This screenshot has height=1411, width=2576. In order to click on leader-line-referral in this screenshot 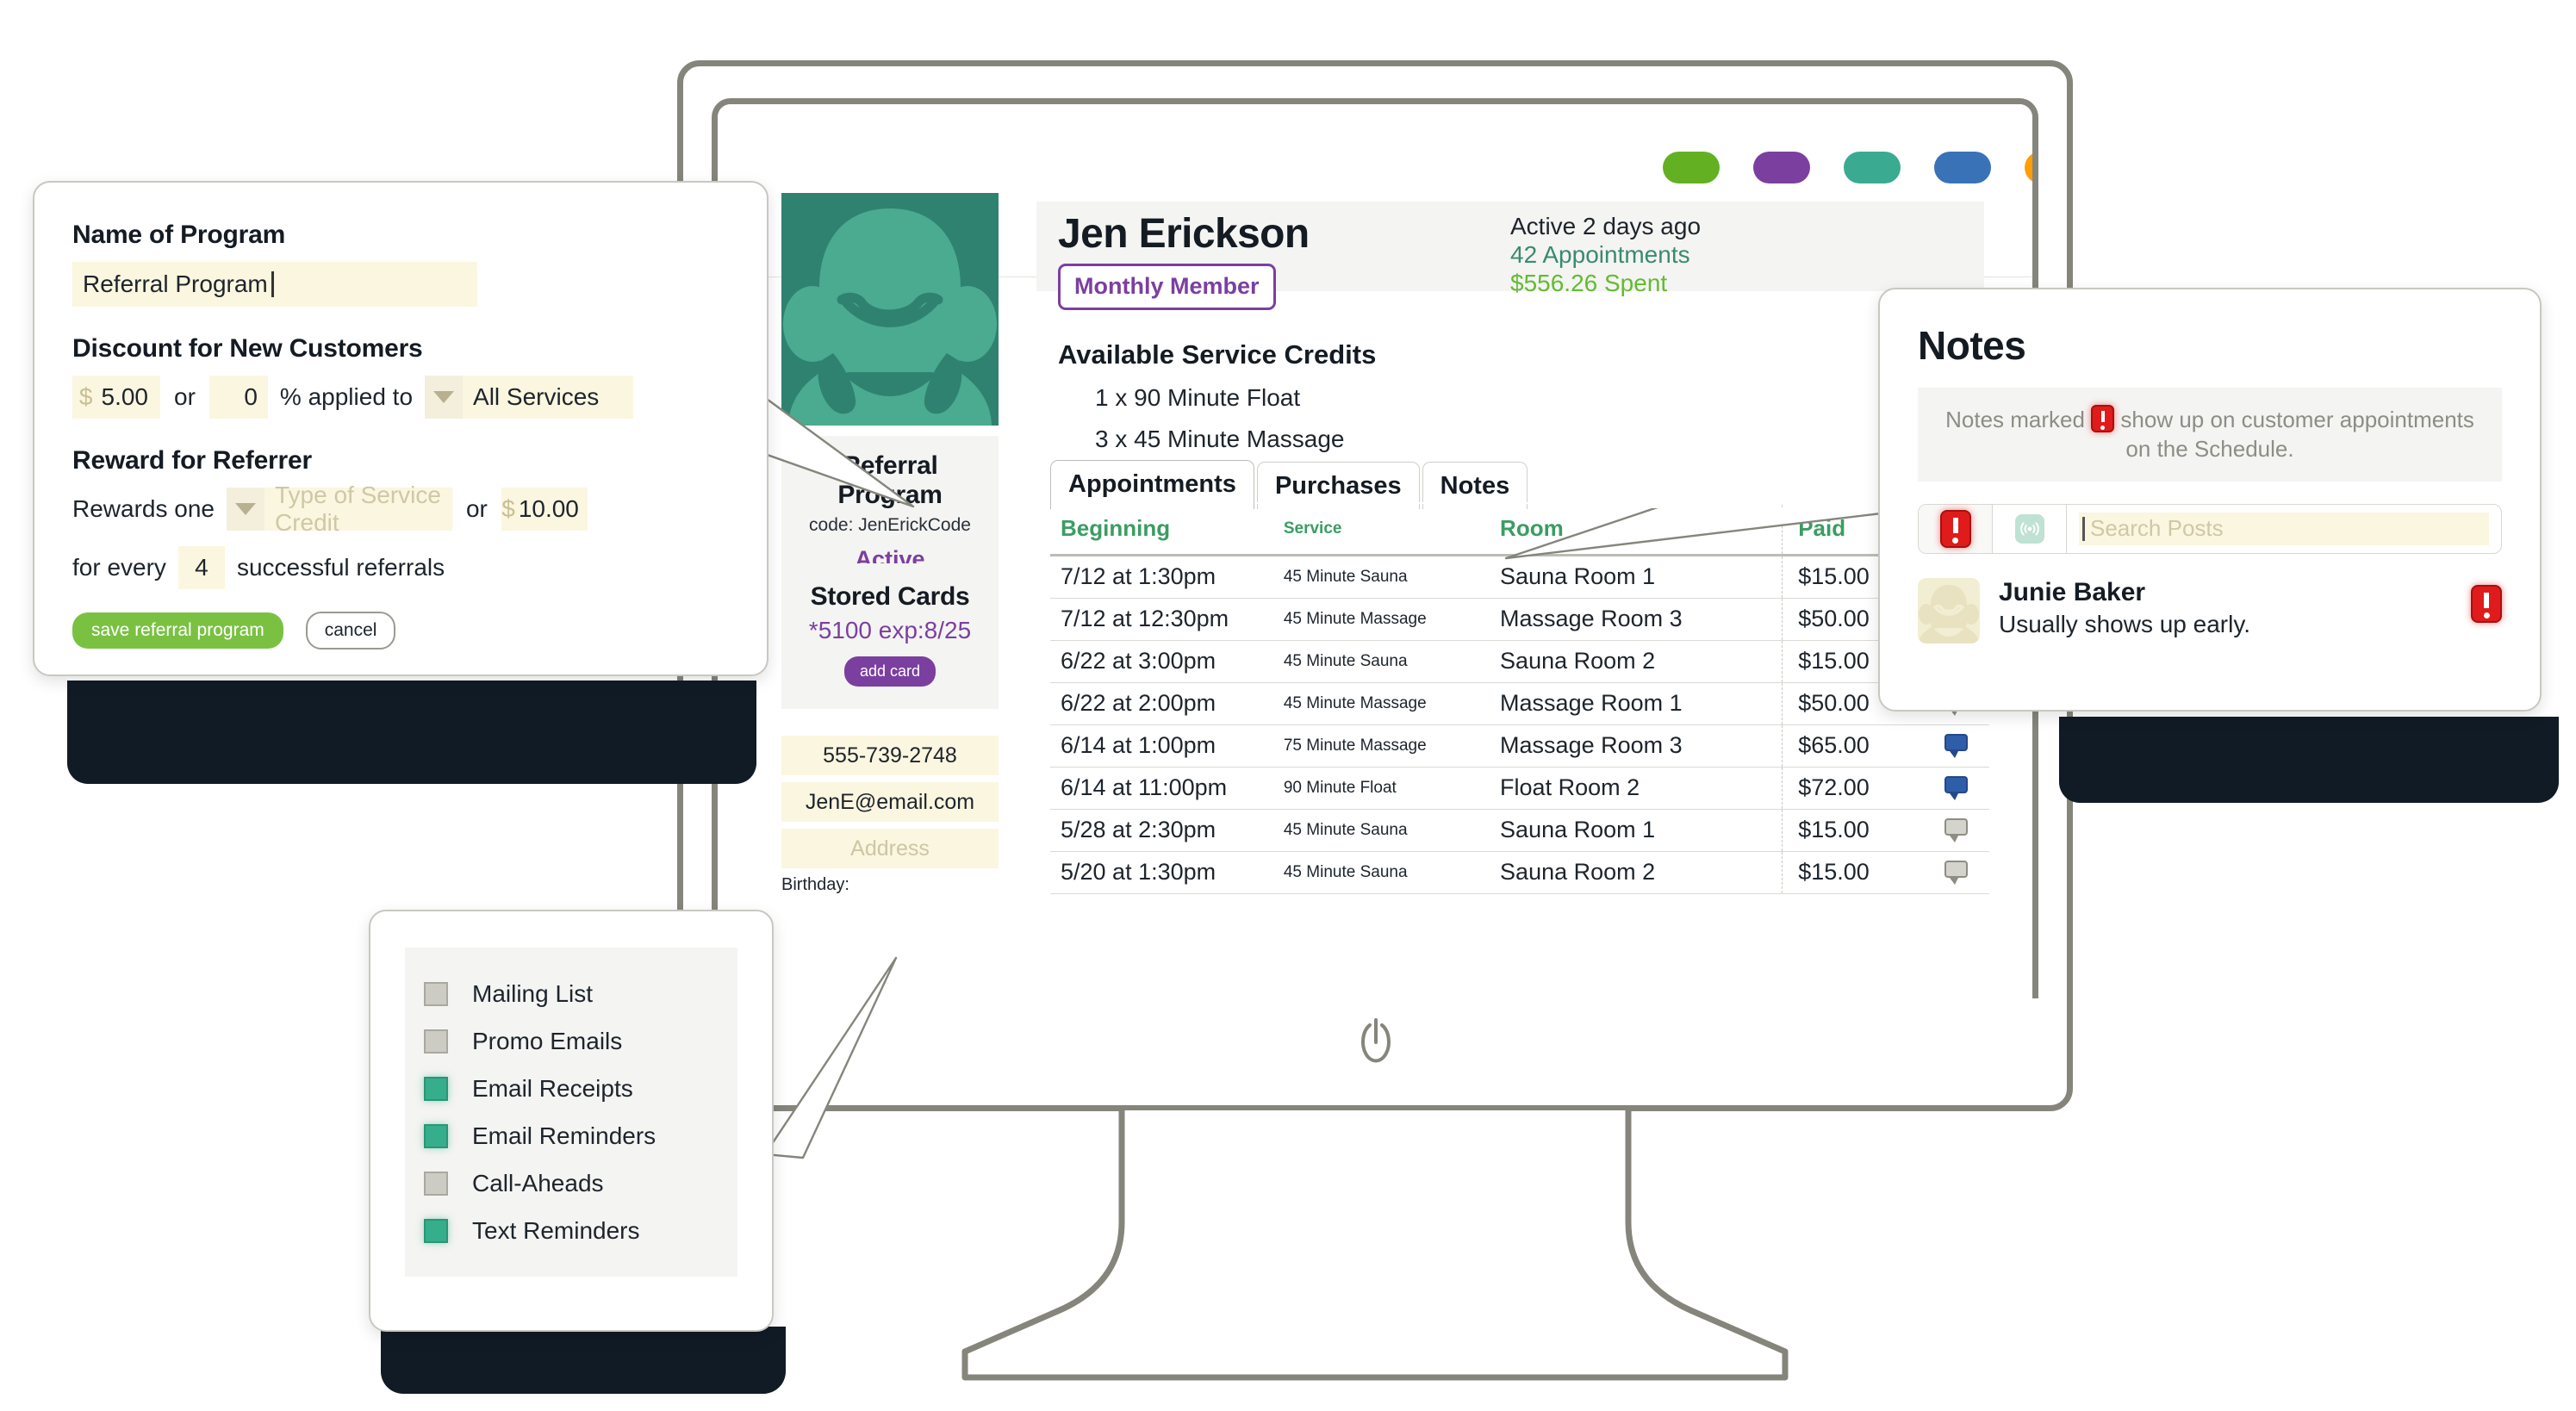, I will do `click(829, 444)`.